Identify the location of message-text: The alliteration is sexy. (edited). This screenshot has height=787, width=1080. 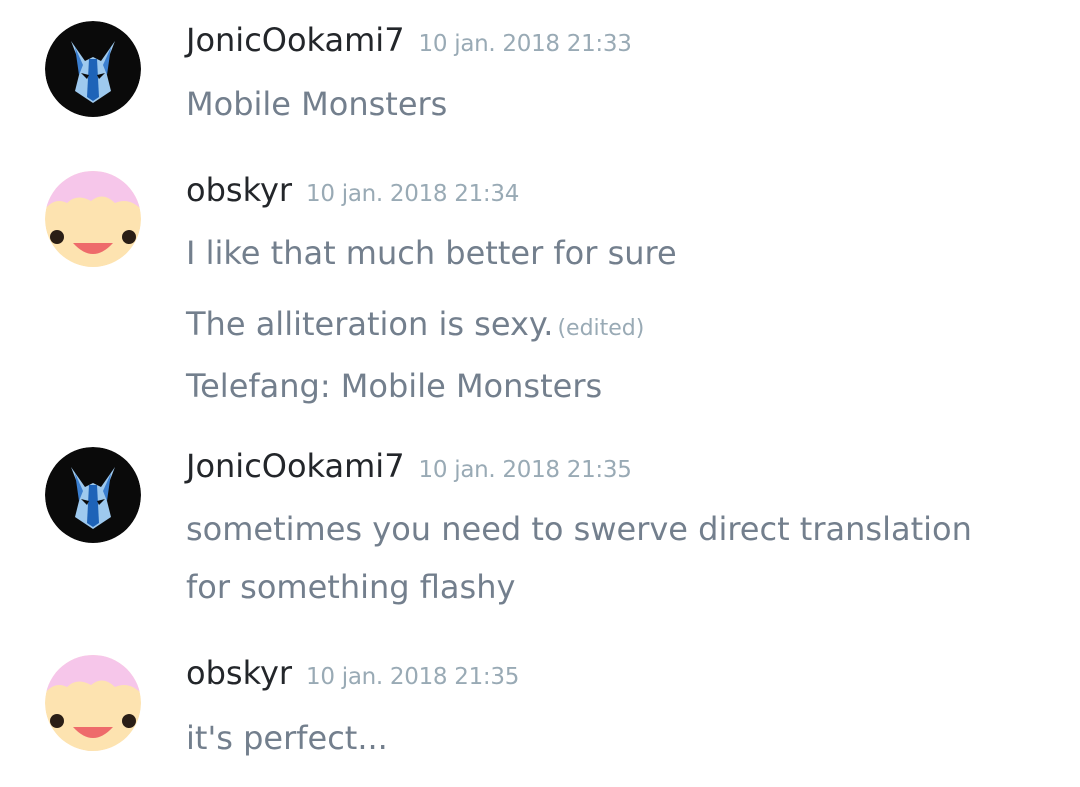
(415, 326).